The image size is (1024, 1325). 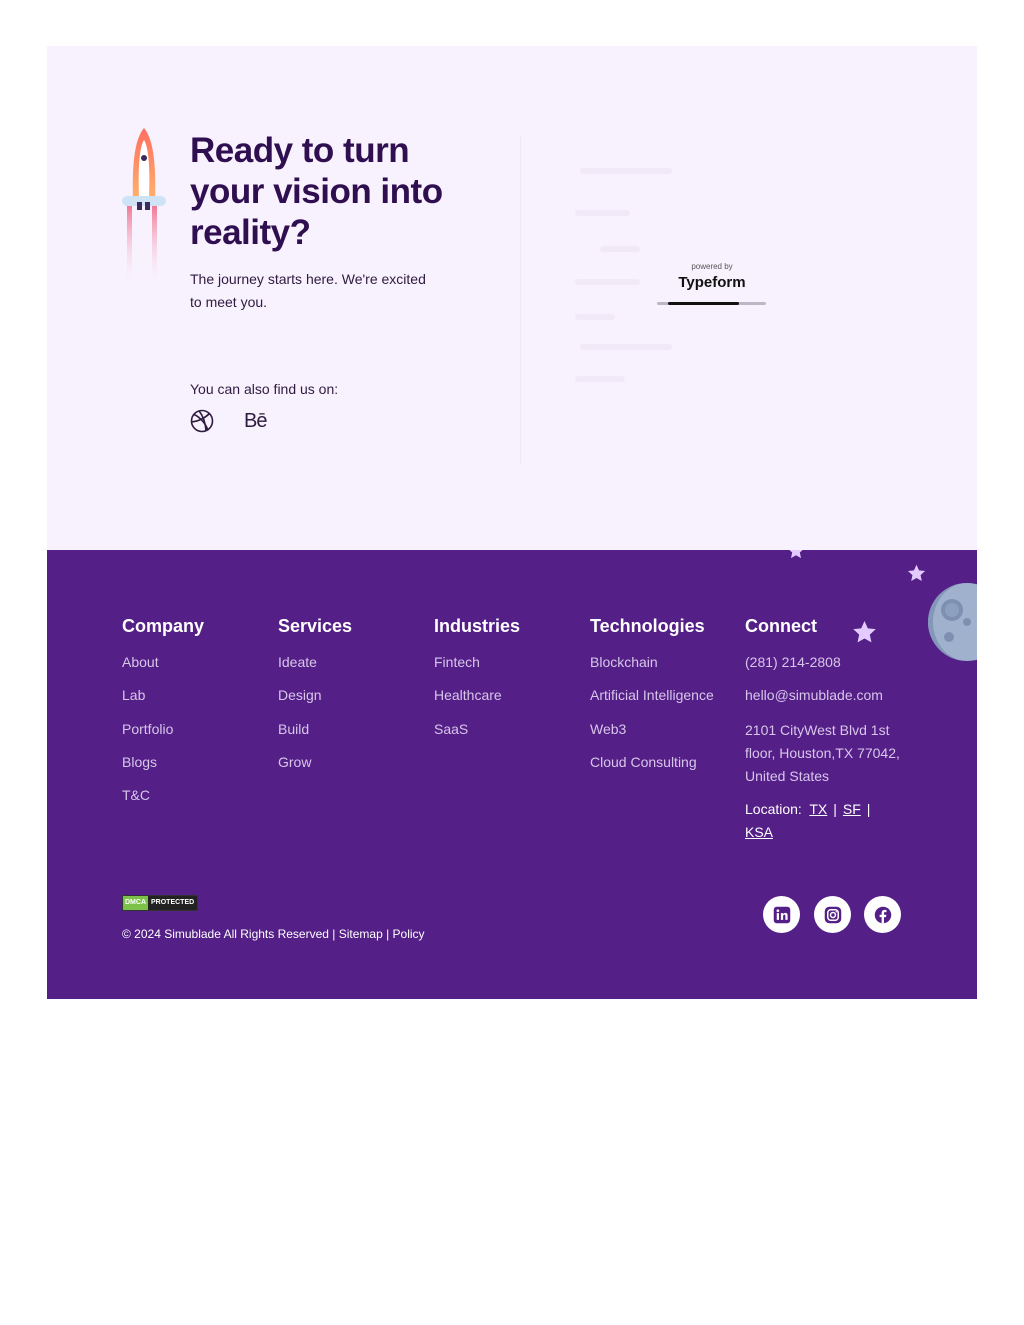 I want to click on footer-link-blockchain: Blockchain, so click(x=652, y=662).